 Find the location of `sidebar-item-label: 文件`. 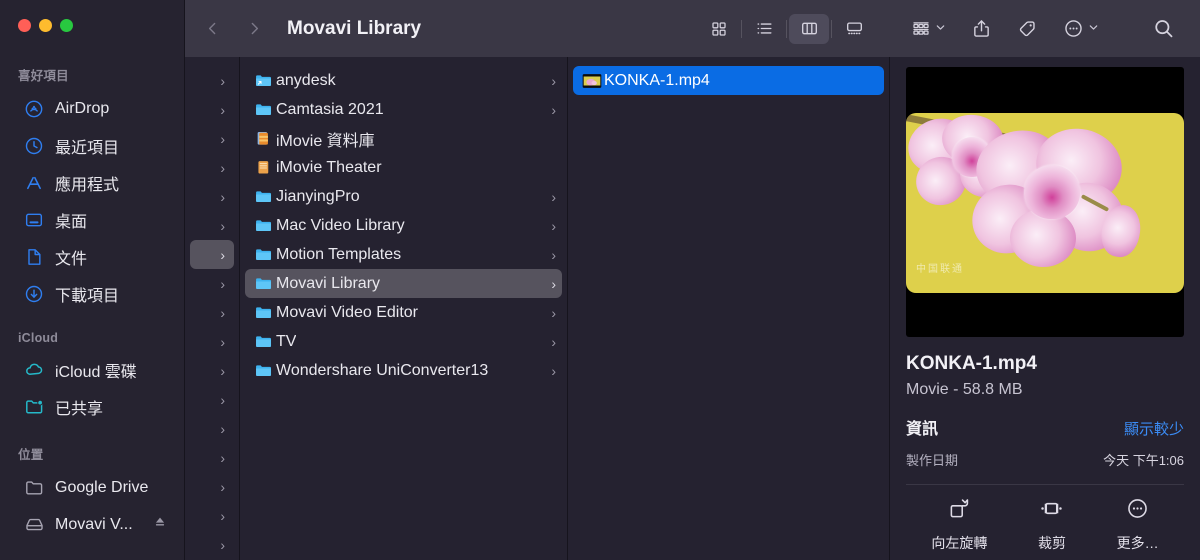

sidebar-item-label: 文件 is located at coordinates (71, 259).